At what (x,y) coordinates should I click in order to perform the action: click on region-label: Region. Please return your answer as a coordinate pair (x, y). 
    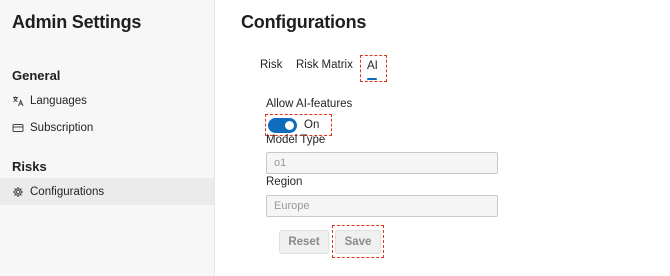
    Looking at the image, I should click on (284, 182).